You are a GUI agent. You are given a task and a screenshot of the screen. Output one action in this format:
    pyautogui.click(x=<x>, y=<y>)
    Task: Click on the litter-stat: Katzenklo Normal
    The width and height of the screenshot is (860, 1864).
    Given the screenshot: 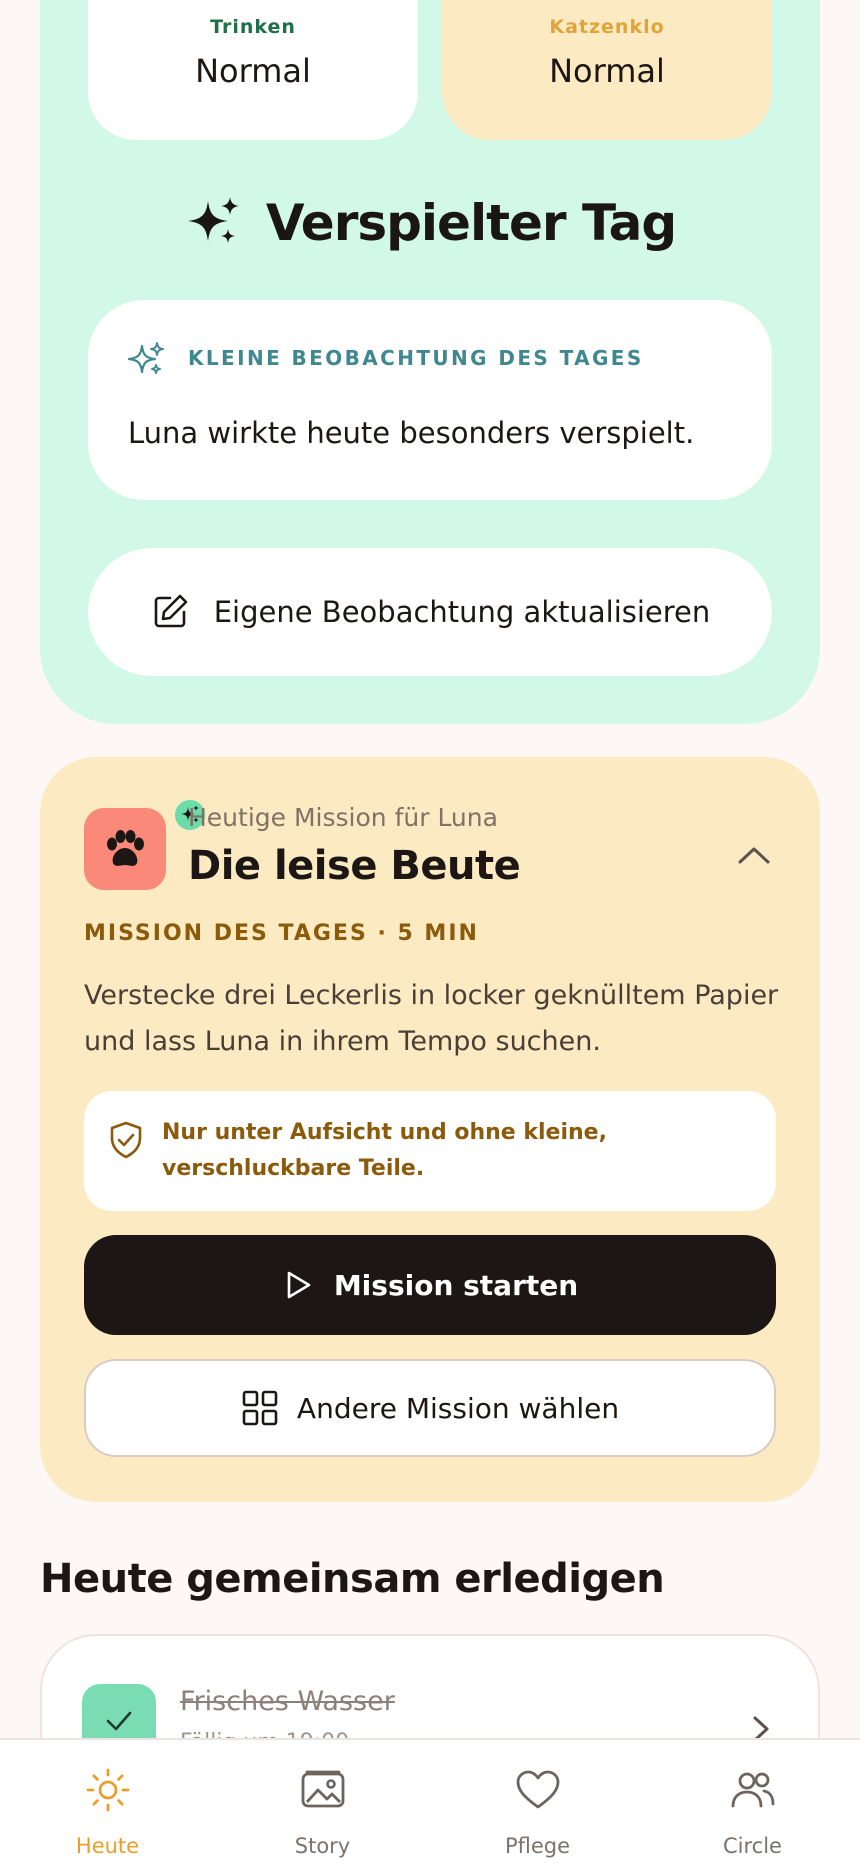 What is the action you would take?
    pyautogui.click(x=607, y=70)
    